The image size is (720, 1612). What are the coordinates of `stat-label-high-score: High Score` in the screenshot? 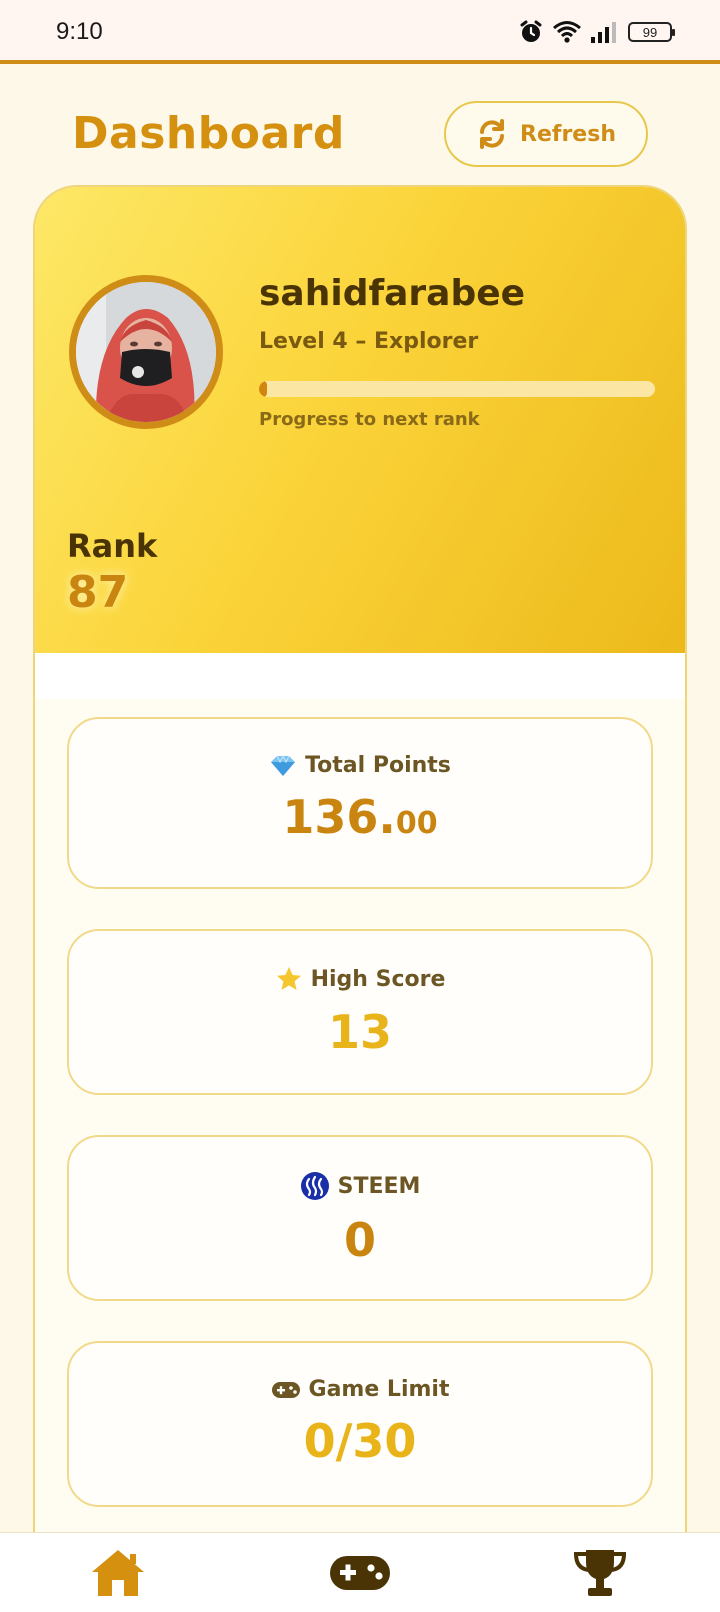 It's located at (378, 979).